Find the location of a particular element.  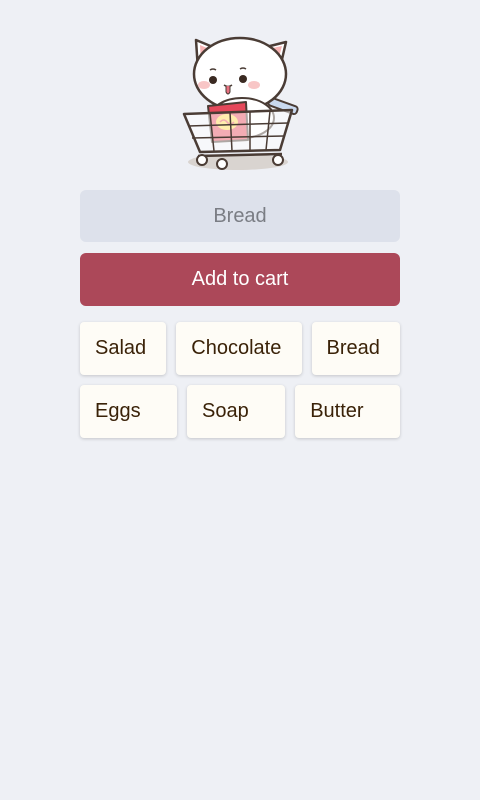

suggestion-row: Salad Chocolate Bread is located at coordinates (240, 348).